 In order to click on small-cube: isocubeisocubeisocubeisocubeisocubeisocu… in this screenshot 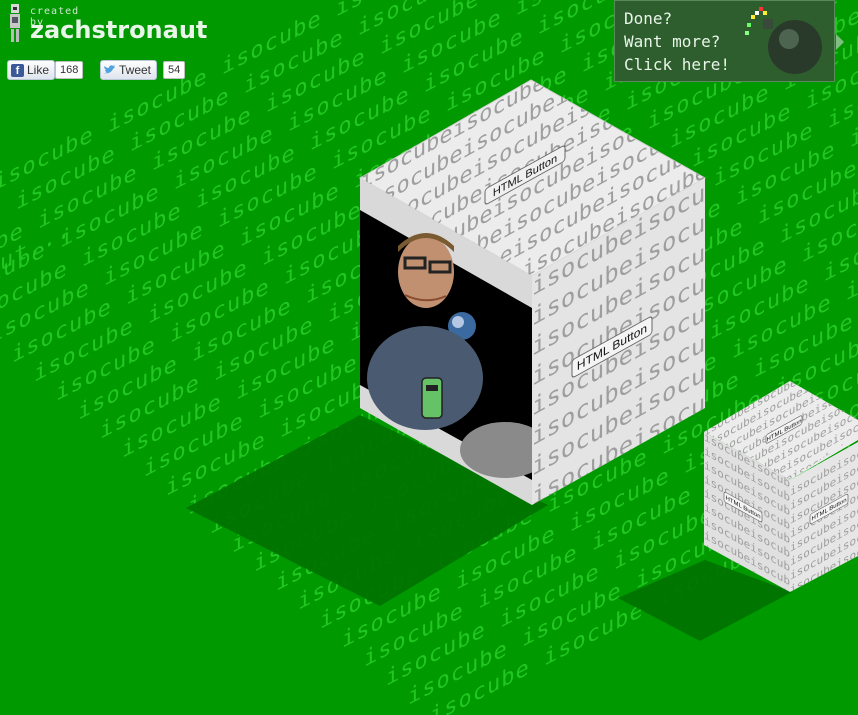, I will do `click(781, 486)`.